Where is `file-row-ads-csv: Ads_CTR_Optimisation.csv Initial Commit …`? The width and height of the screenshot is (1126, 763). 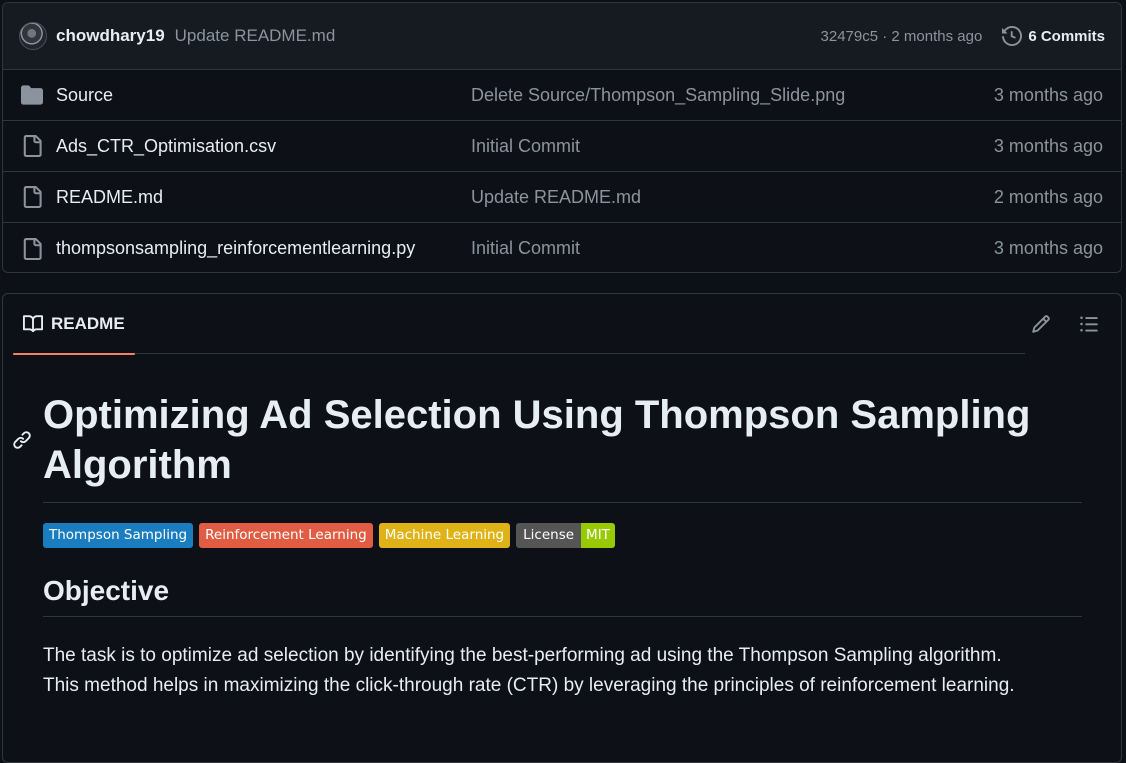
file-row-ads-csv: Ads_CTR_Optimisation.csv Initial Commit … is located at coordinates (562, 146).